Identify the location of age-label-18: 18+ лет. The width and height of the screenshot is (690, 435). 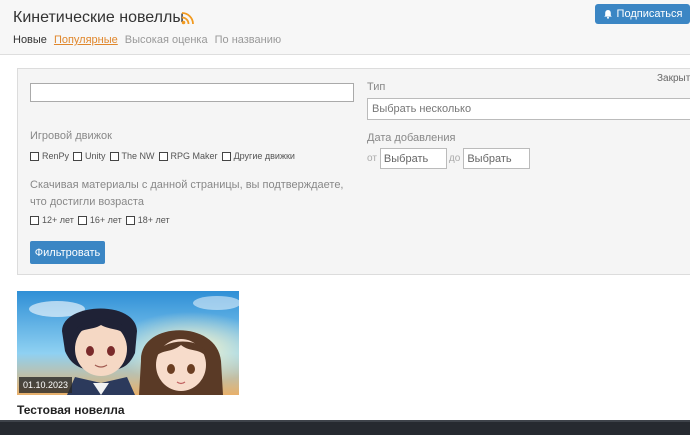
(153, 220).